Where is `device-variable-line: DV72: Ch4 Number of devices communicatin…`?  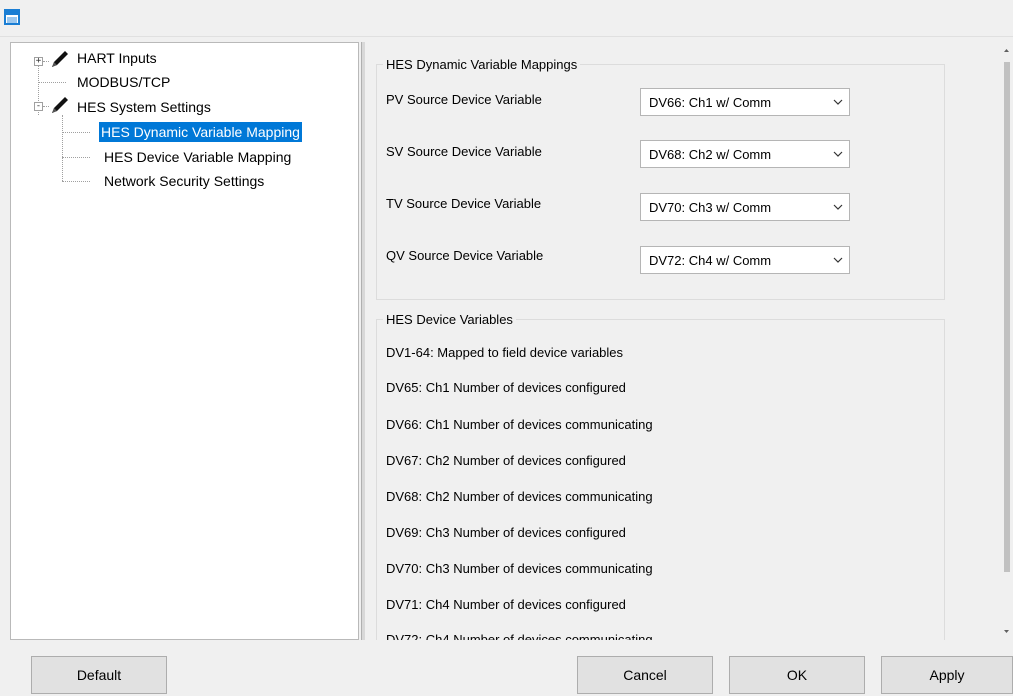
device-variable-line: DV72: Ch4 Number of devices communicatin… is located at coordinates (519, 636).